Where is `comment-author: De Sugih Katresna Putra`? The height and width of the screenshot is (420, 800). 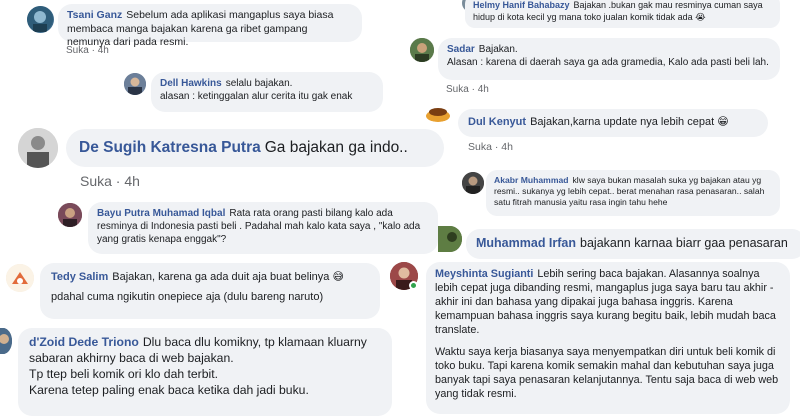
comment-author: De Sugih Katresna Putra is located at coordinates (170, 147).